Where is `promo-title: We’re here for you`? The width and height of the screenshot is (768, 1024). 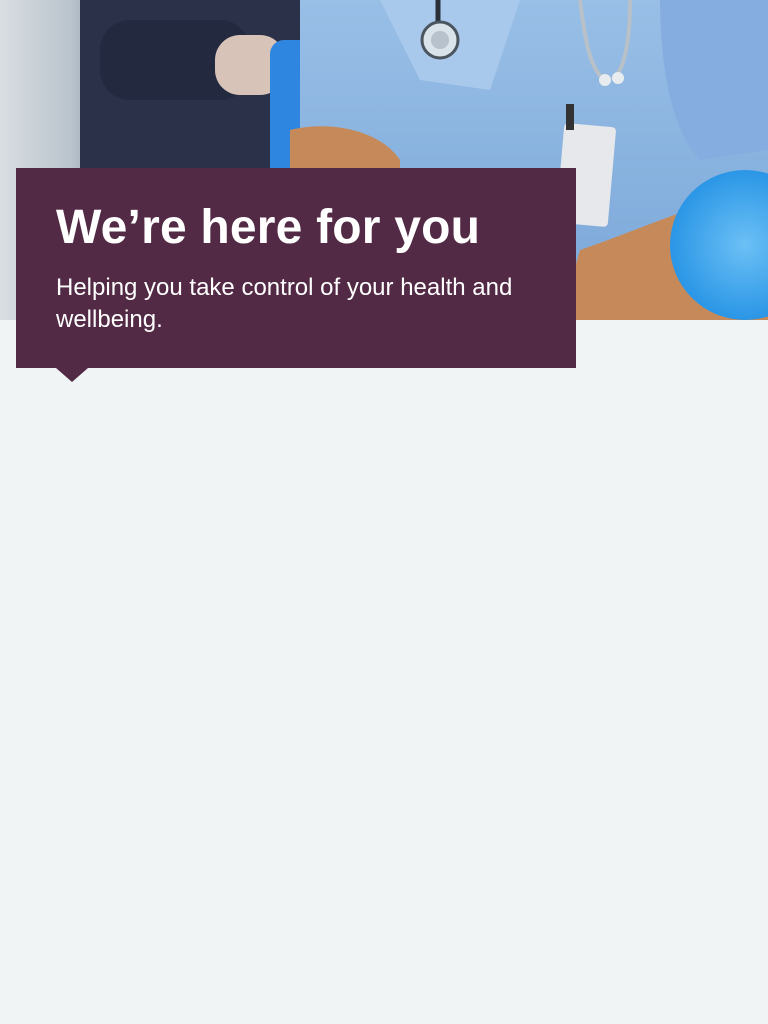
promo-title: We’re here for you is located at coordinates (268, 227).